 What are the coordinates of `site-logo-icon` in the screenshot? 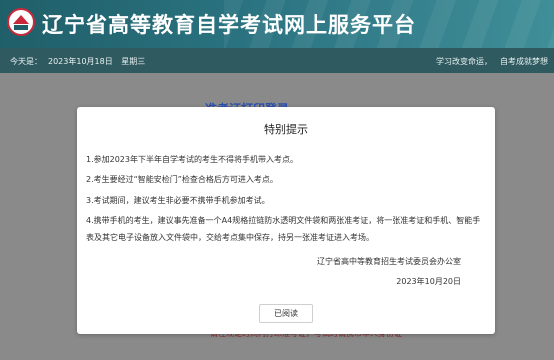 It's located at (21, 22).